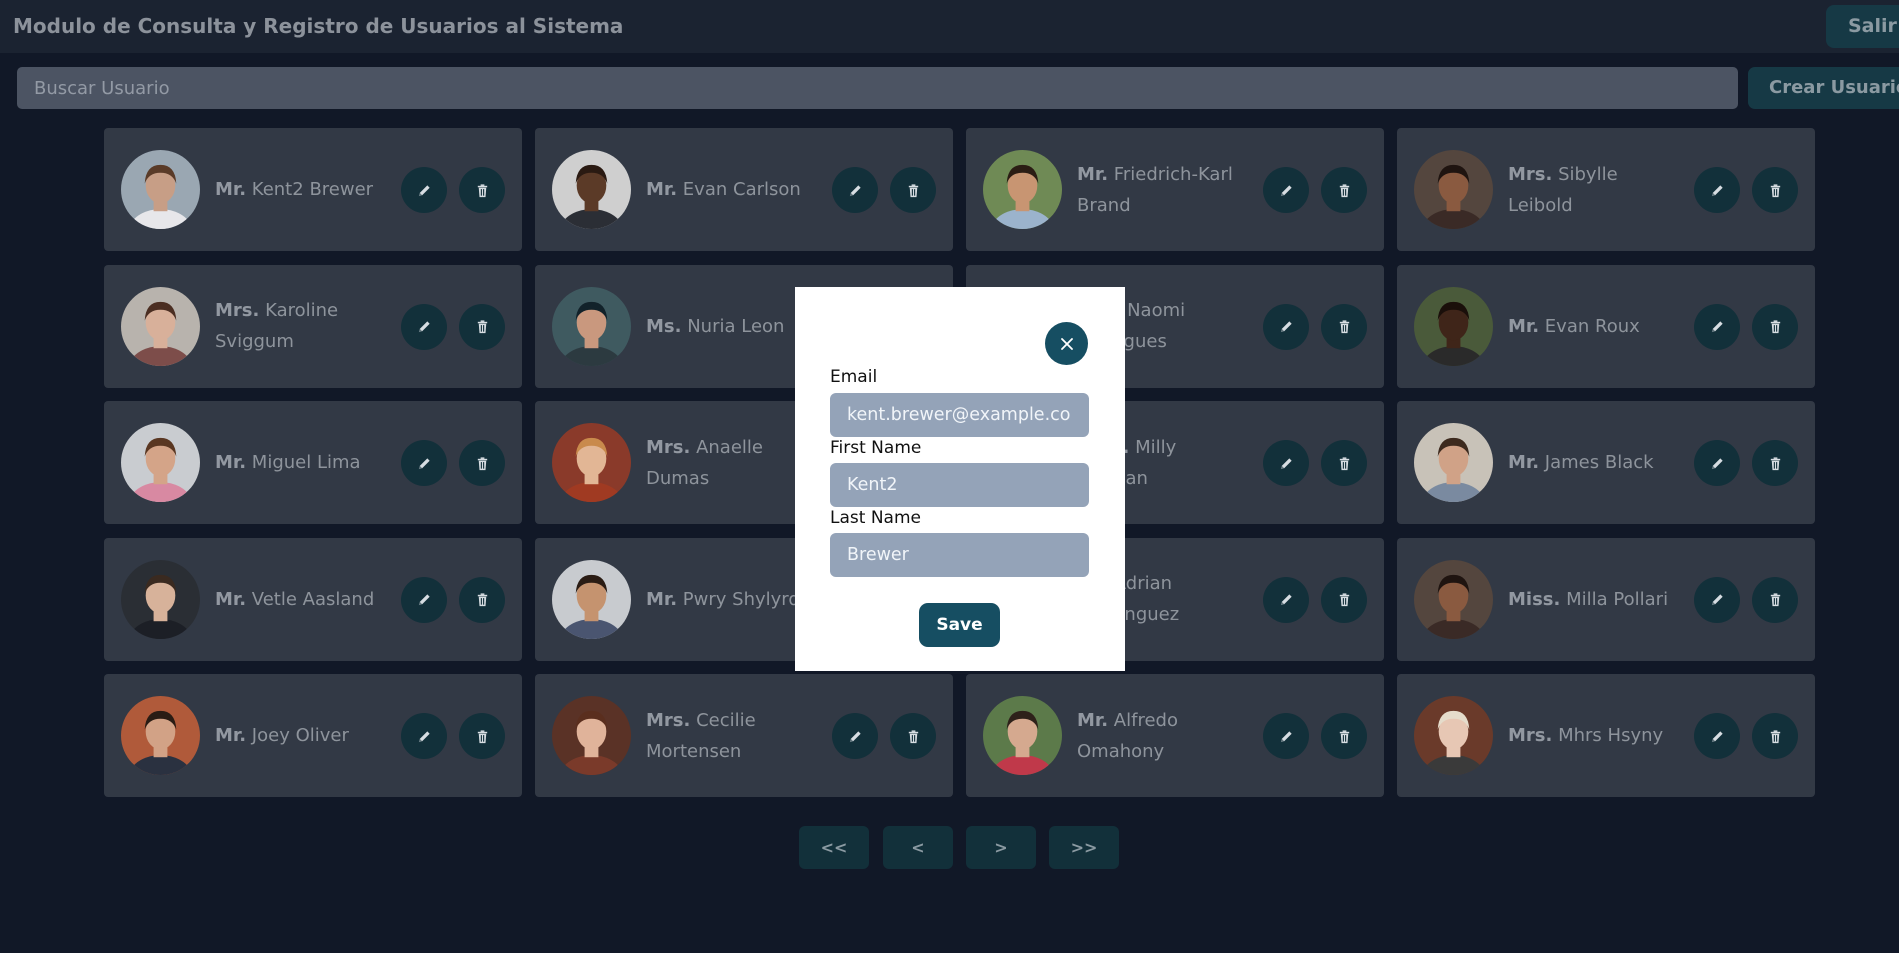 This screenshot has width=1899, height=953. I want to click on edit-user-modal: Email First Name Last Name Save, so click(960, 479).